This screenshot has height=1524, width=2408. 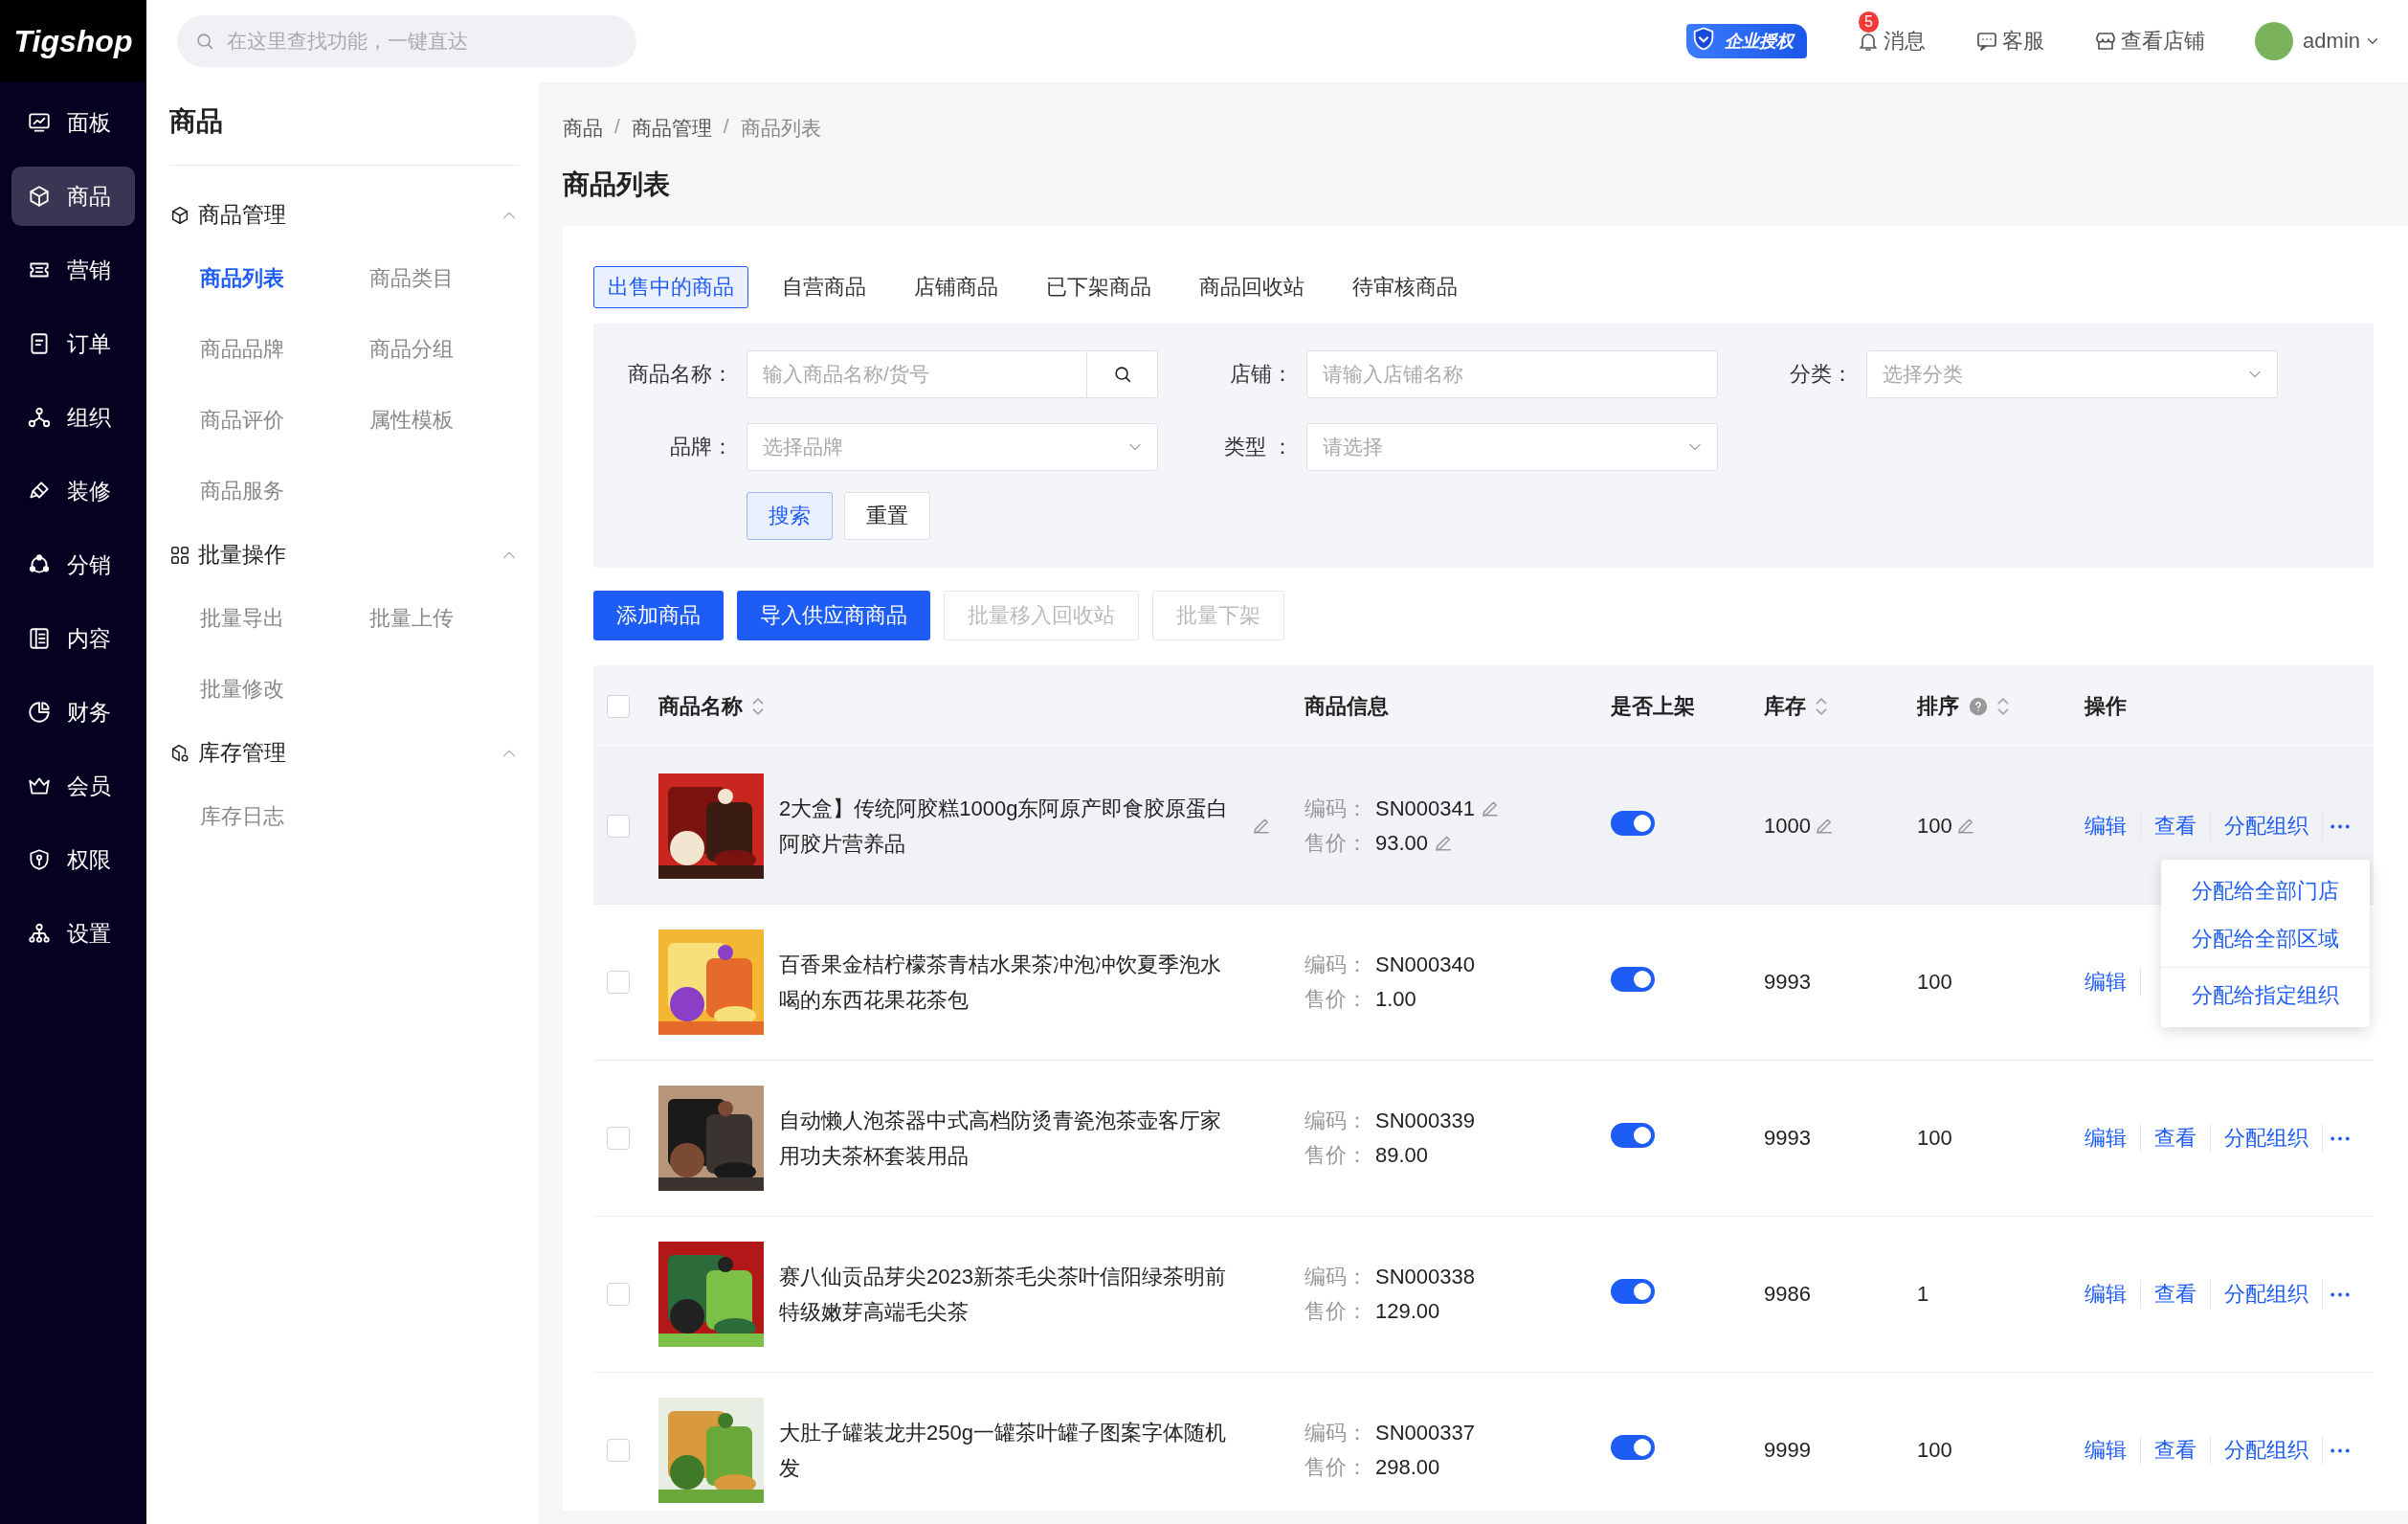 I want to click on menu-group-header: 库存管理, so click(x=344, y=753).